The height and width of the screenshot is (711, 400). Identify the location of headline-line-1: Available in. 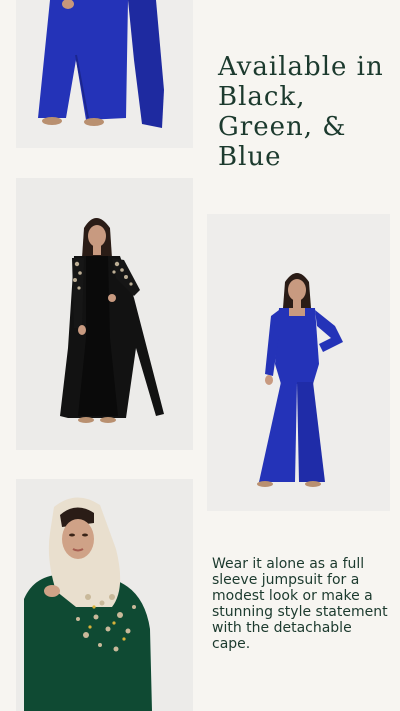
(301, 67).